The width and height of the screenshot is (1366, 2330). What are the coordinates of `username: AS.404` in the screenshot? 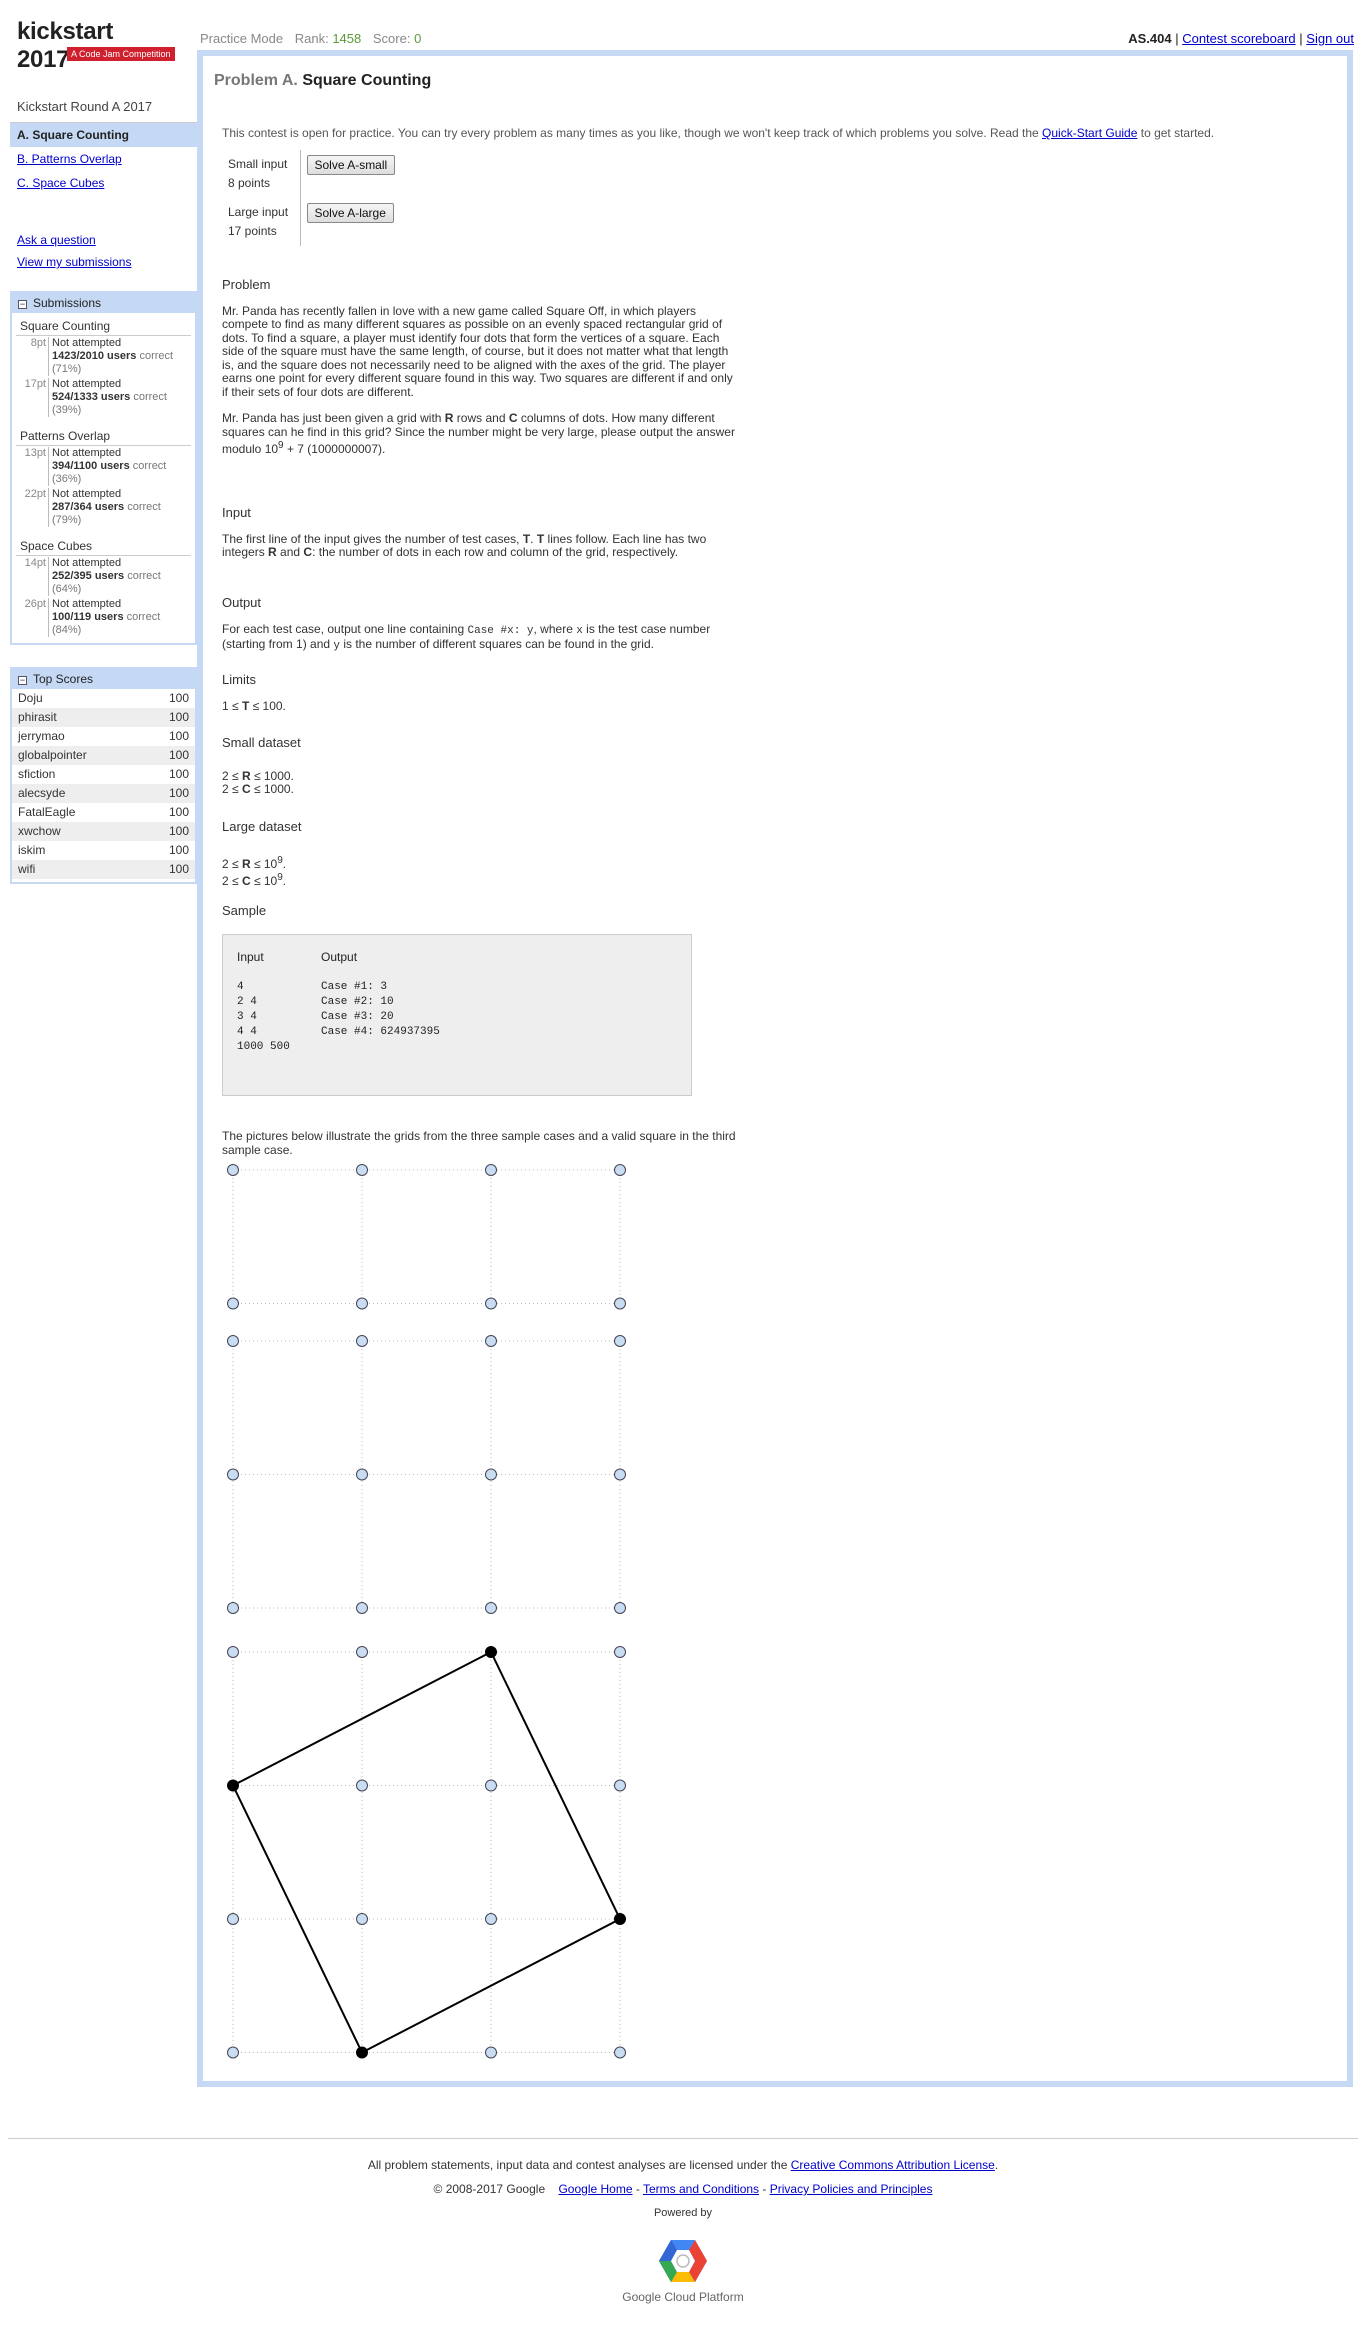 It's located at (1150, 38).